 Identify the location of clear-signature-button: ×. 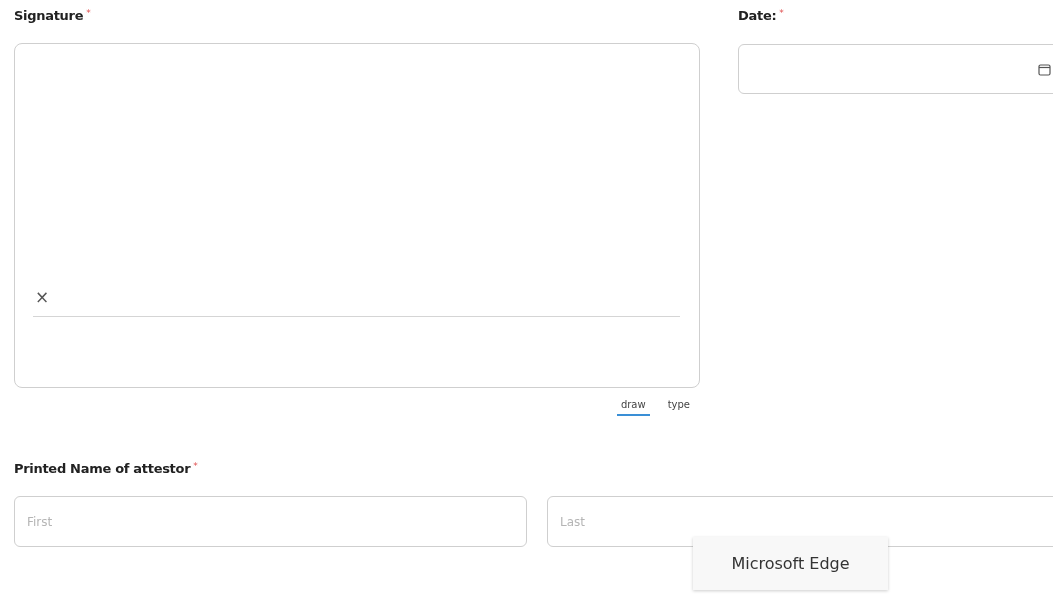
(42, 297).